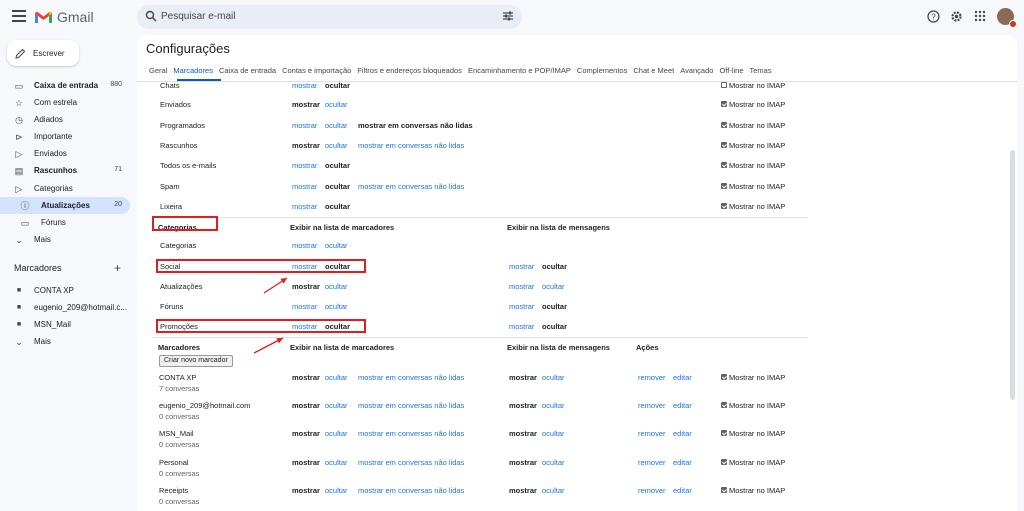  What do you see at coordinates (65, 222) in the screenshot?
I see `sidebar-item: ▭ Fóruns` at bounding box center [65, 222].